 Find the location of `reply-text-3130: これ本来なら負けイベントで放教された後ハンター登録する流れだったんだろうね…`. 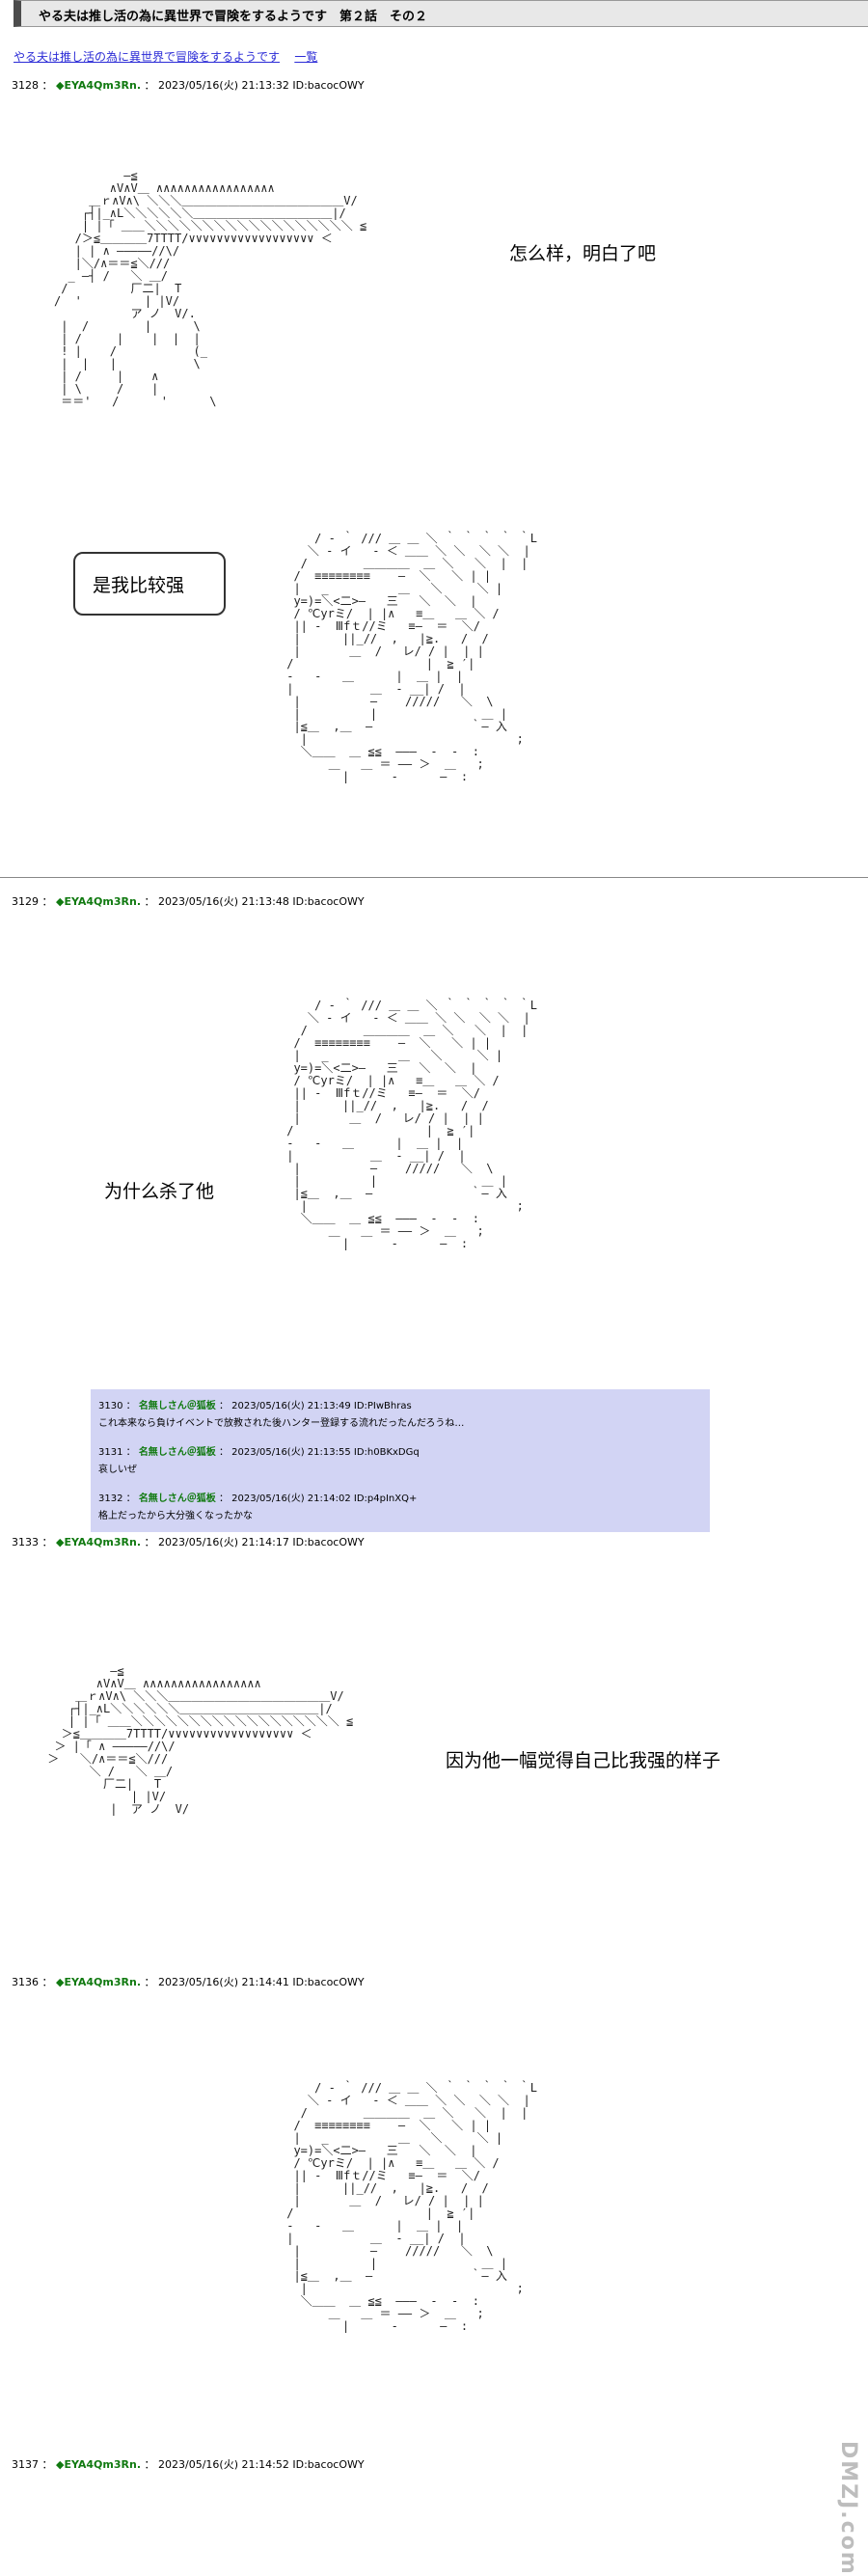

reply-text-3130: これ本来なら負けイベントで放教された後ハンター登録する流れだったんだろうね… is located at coordinates (281, 1423).